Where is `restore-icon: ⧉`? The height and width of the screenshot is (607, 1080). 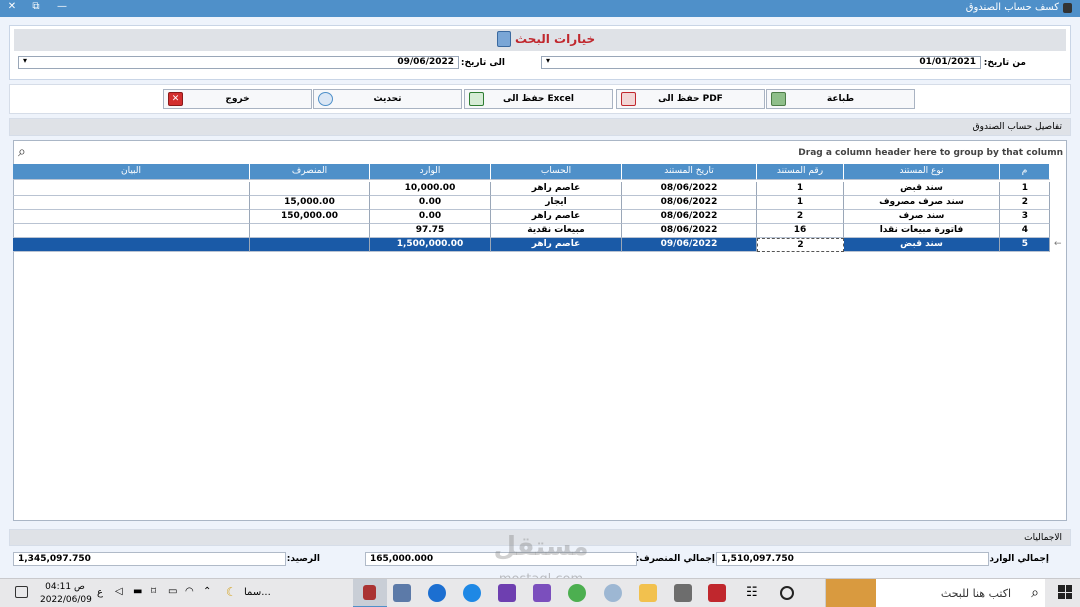 restore-icon: ⧉ is located at coordinates (36, 6).